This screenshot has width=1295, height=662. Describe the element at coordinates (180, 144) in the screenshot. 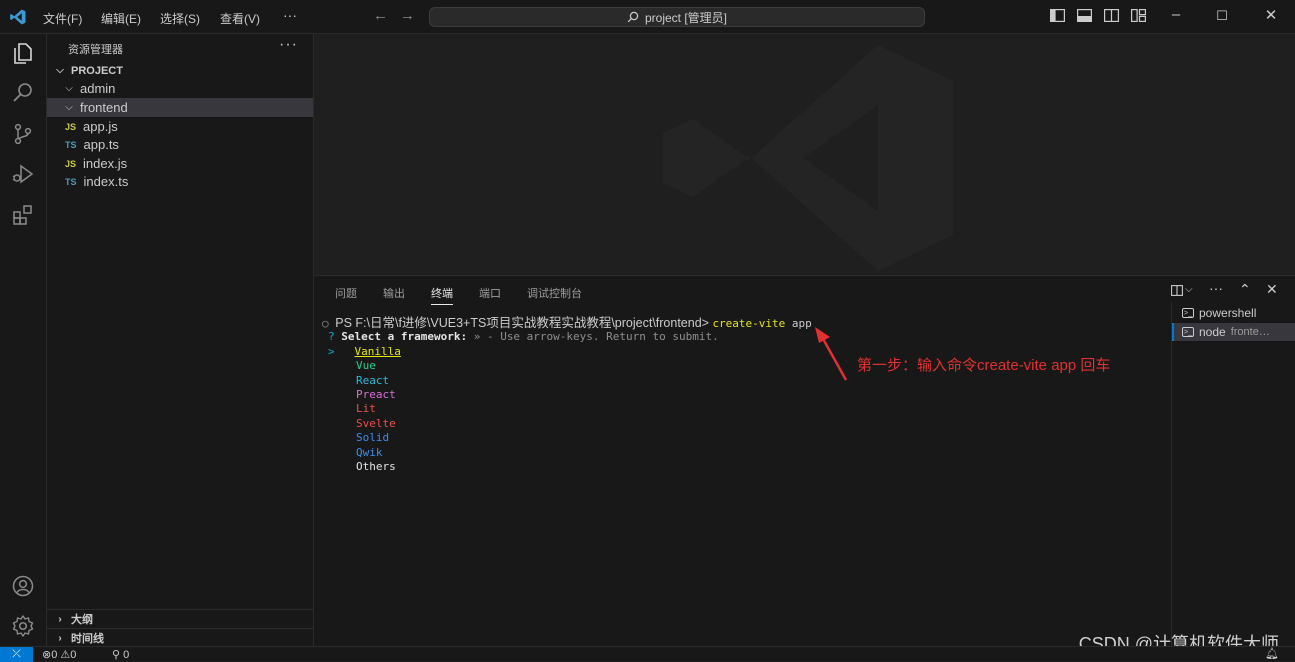

I see `tree-file-app-ts: TS app.ts` at that location.